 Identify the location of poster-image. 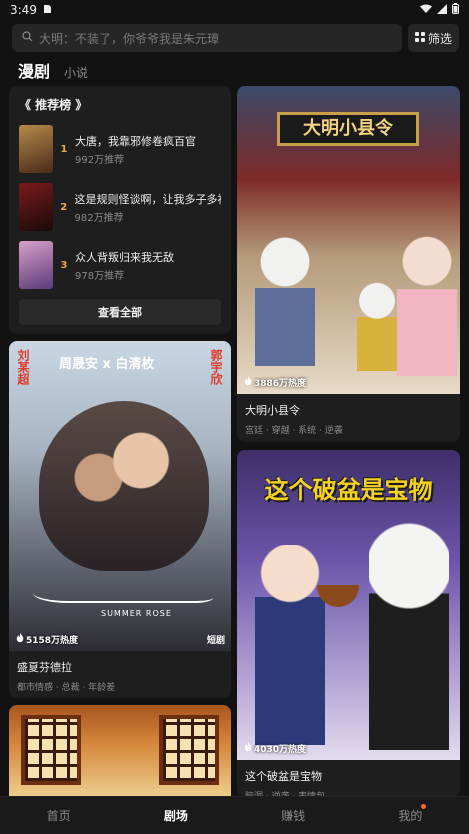
(120, 755).